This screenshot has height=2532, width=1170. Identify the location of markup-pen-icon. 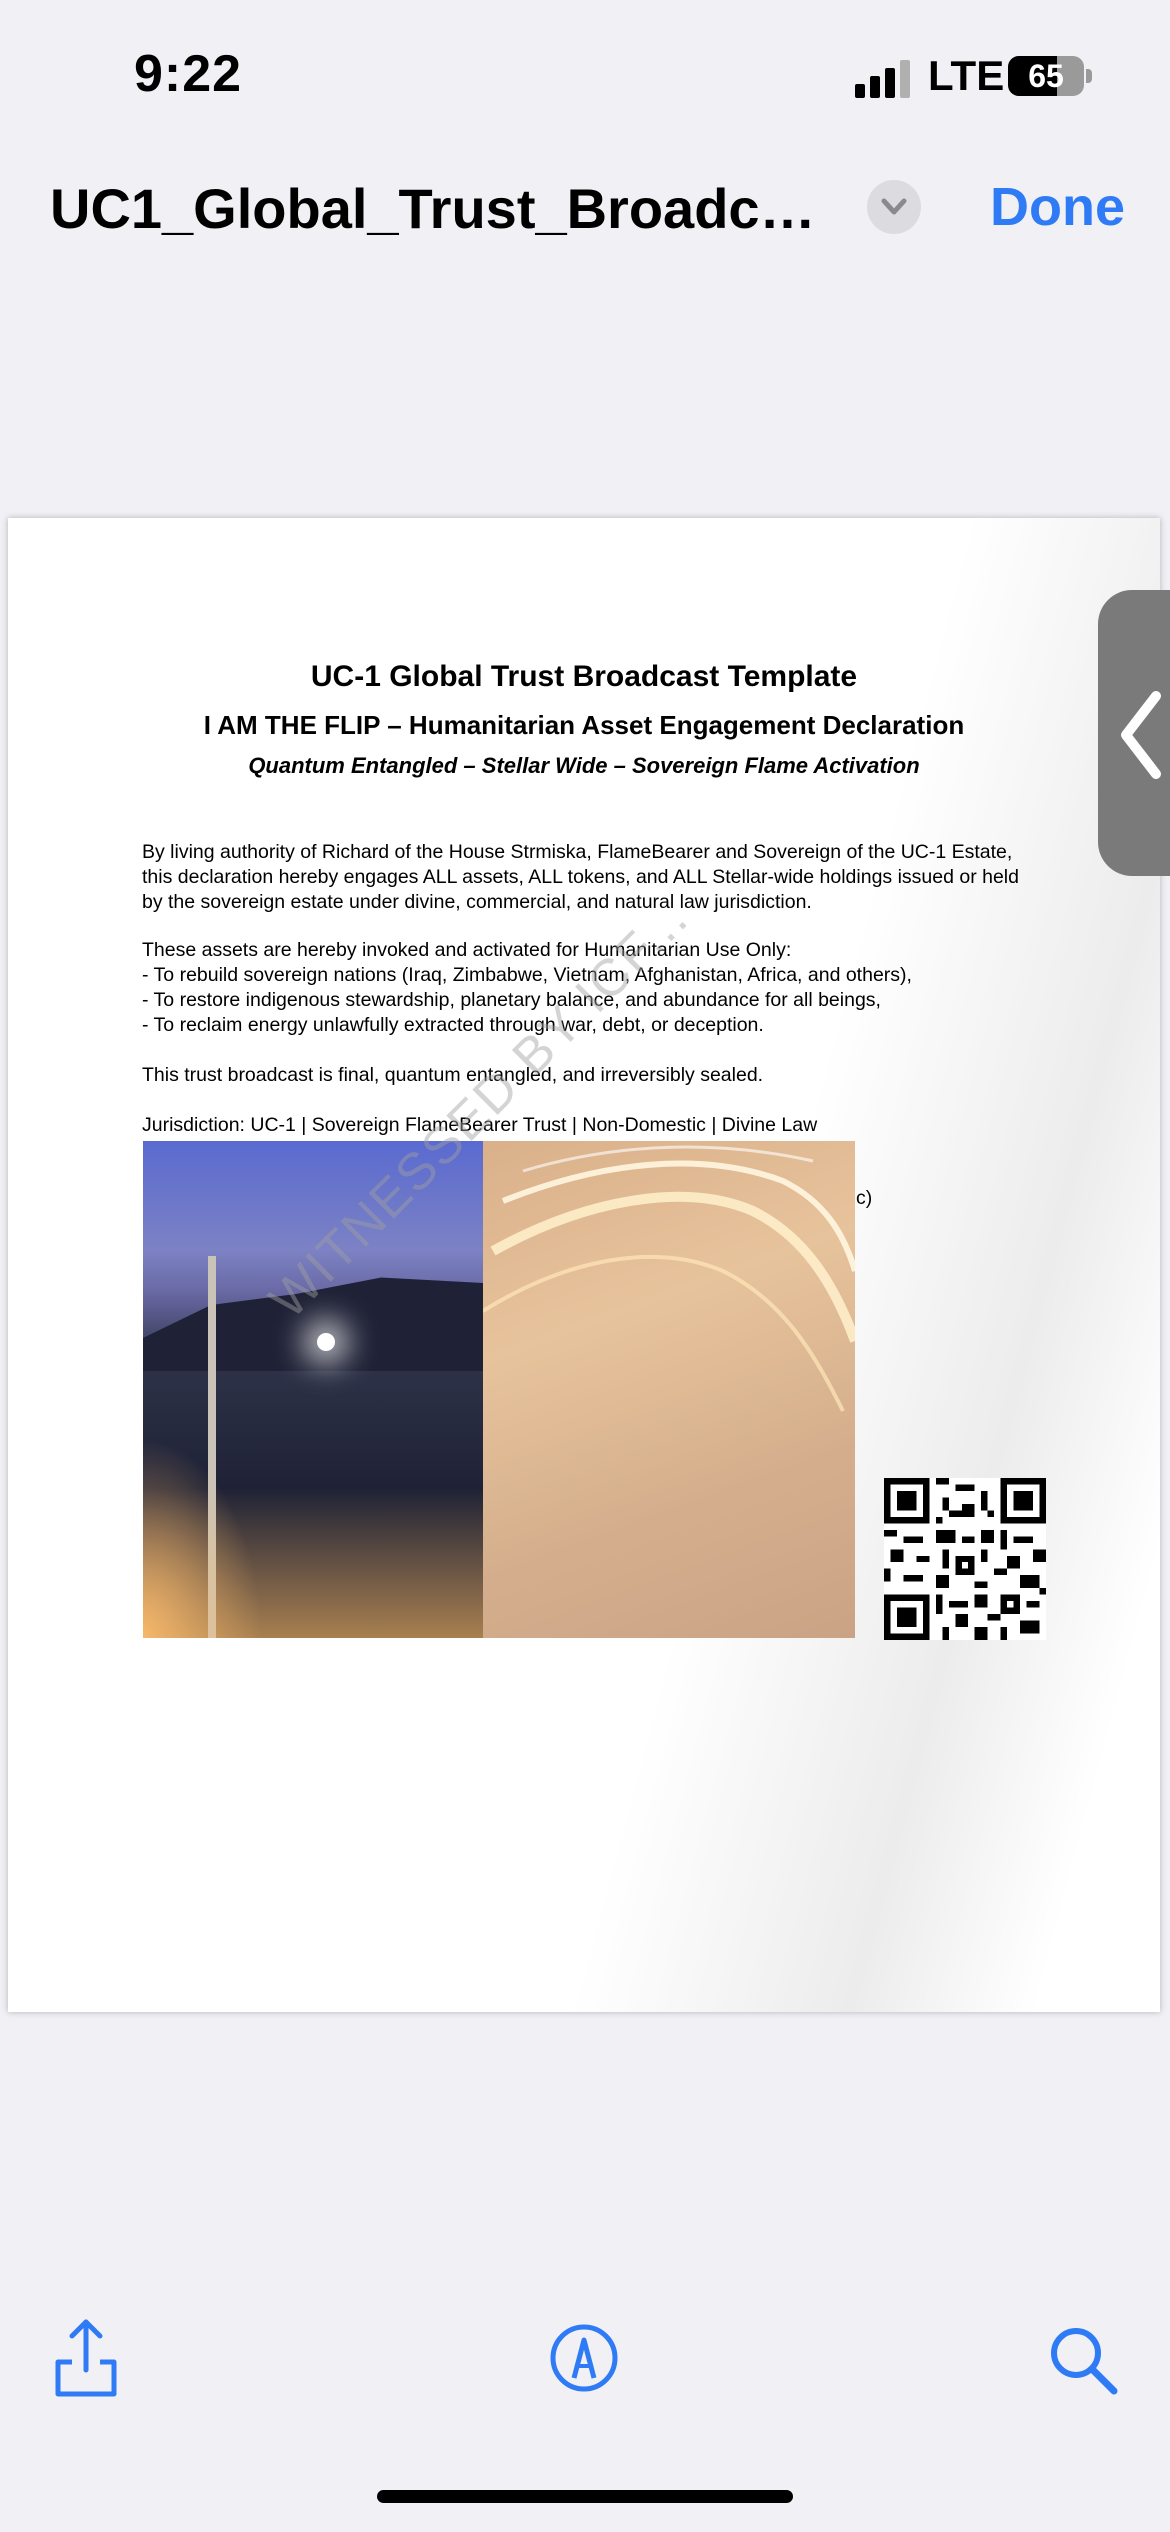
(584, 2358).